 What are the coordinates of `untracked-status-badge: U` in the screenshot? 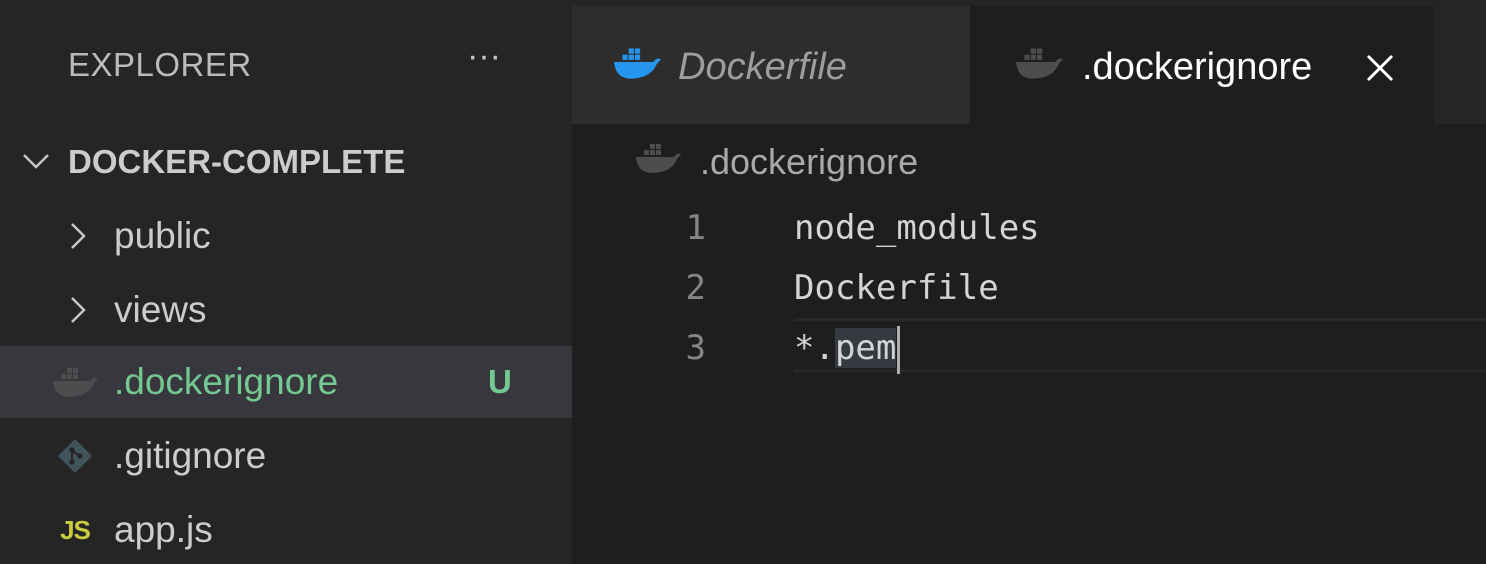 It's located at (500, 381).